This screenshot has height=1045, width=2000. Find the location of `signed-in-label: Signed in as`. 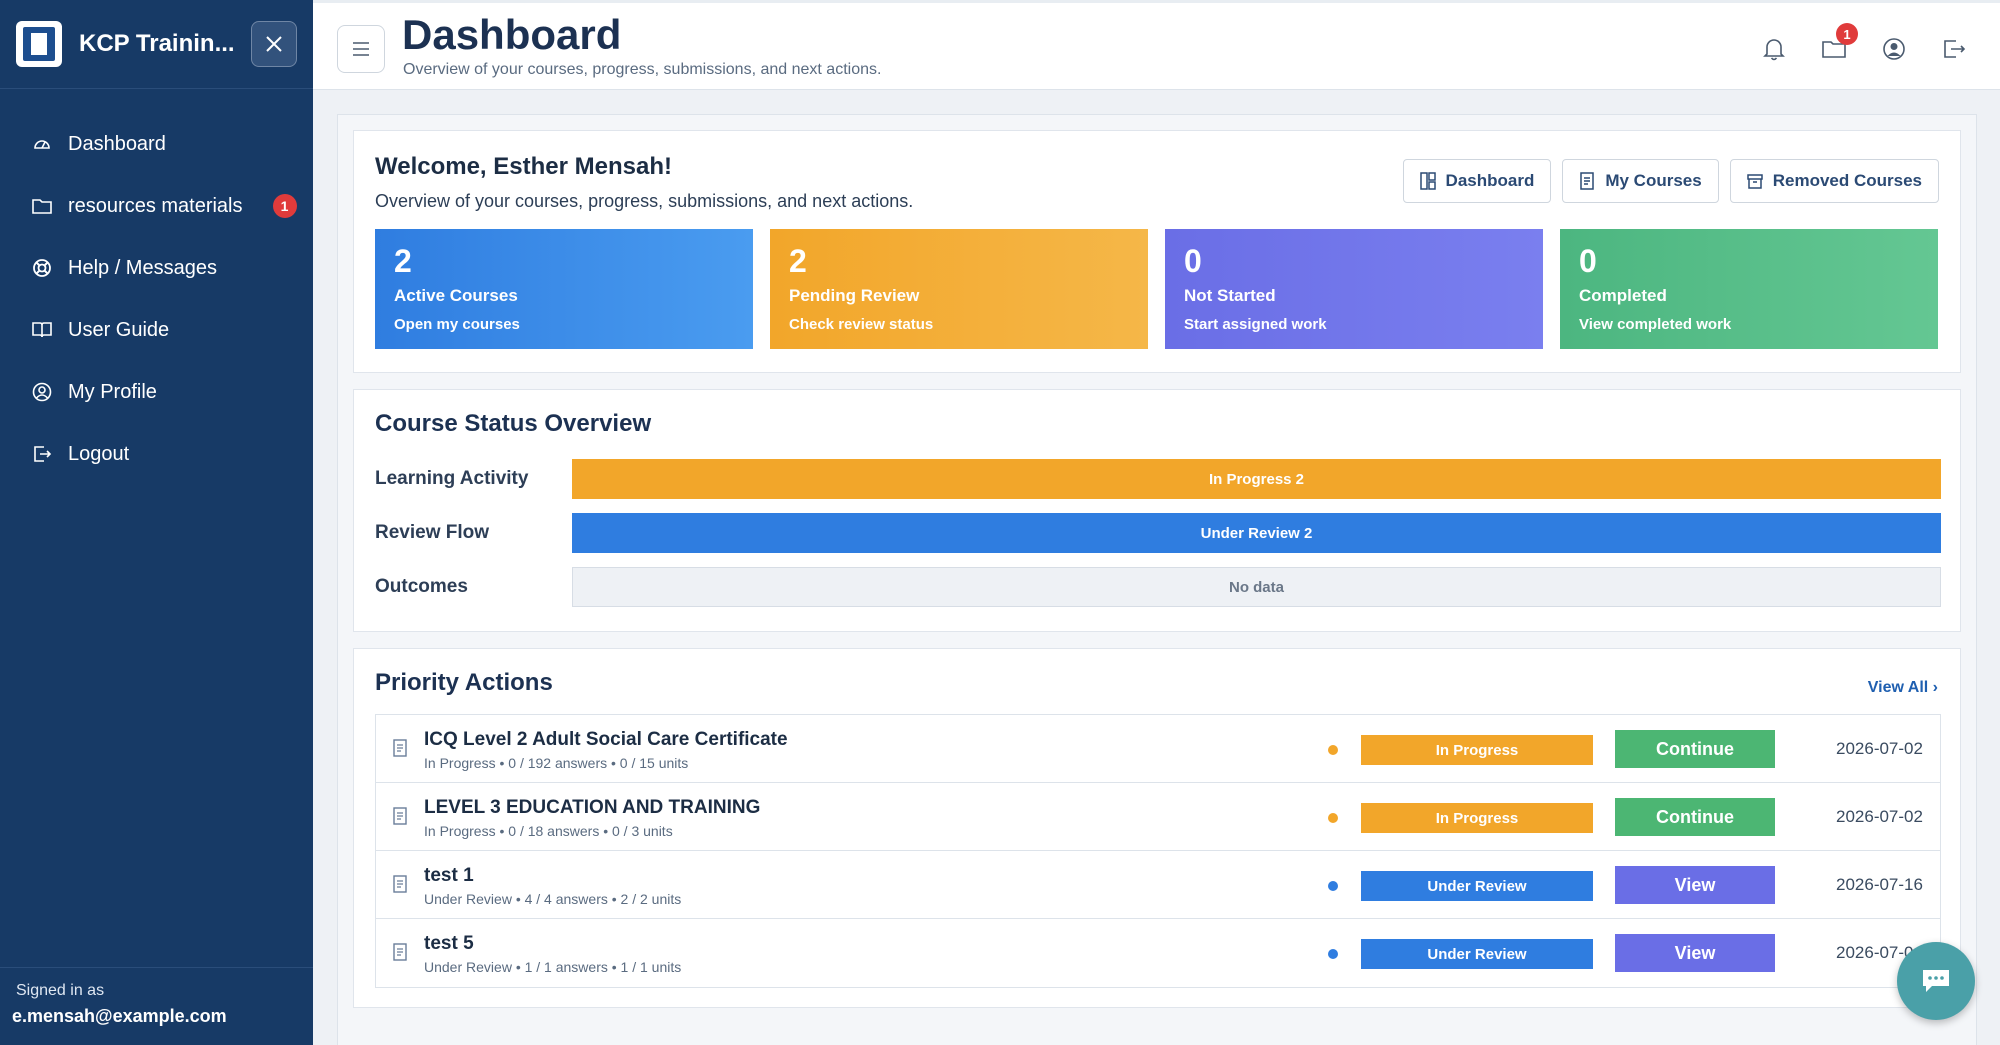

signed-in-label: Signed in as is located at coordinates (60, 990).